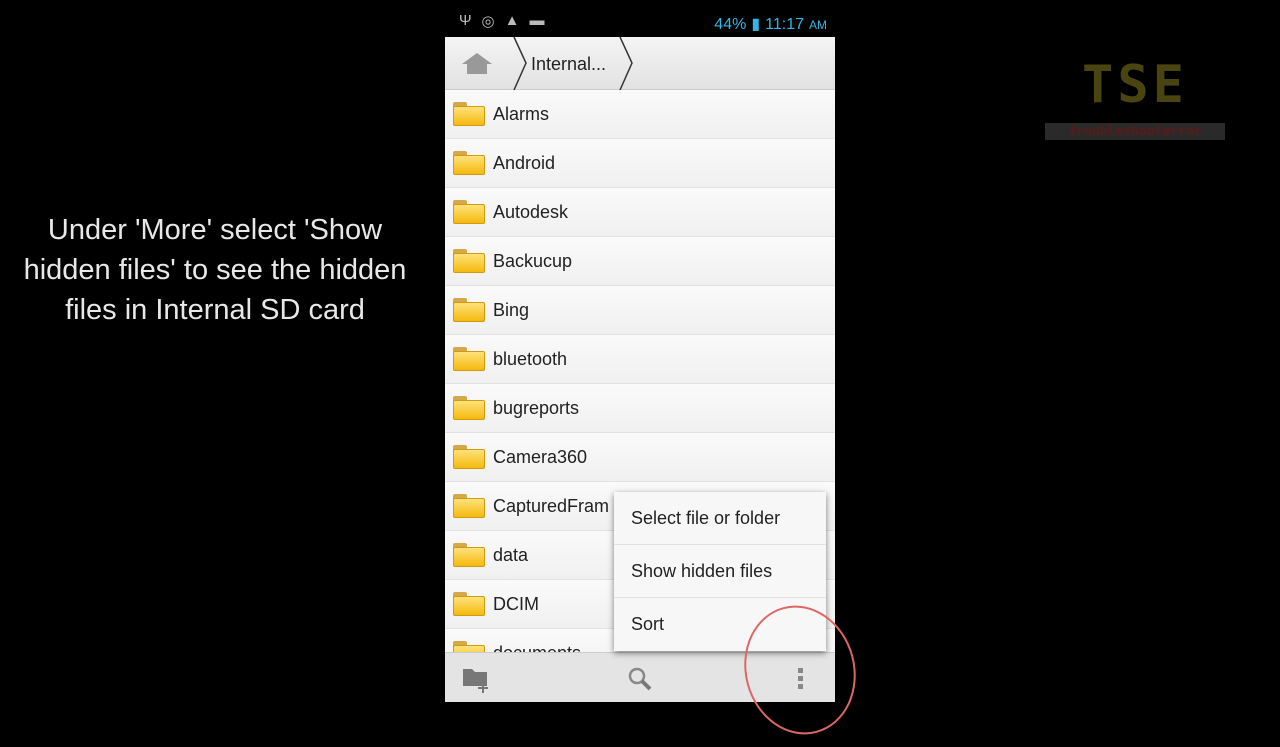 The width and height of the screenshot is (1280, 747). What do you see at coordinates (640, 163) in the screenshot?
I see `folder-row: Android` at bounding box center [640, 163].